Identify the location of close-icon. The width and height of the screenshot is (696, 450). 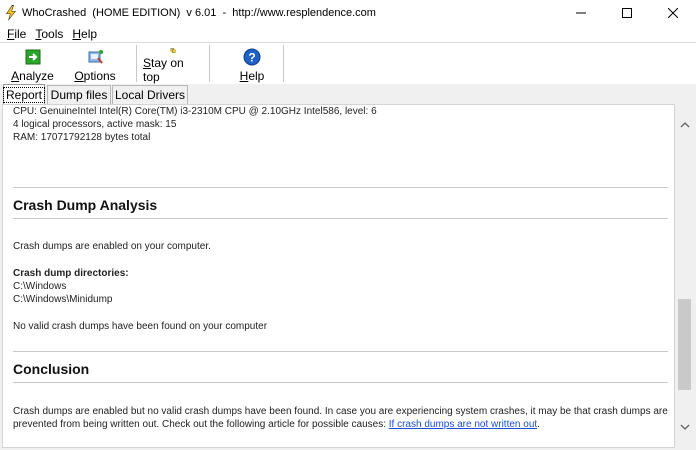
(673, 12).